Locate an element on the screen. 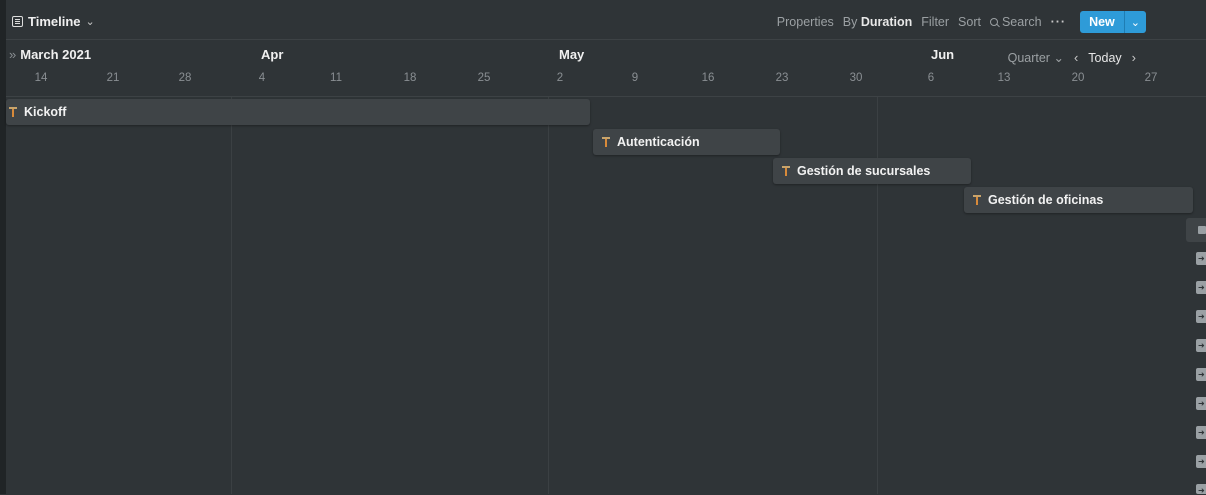 This screenshot has width=1206, height=495. day-label: 4 is located at coordinates (262, 78).